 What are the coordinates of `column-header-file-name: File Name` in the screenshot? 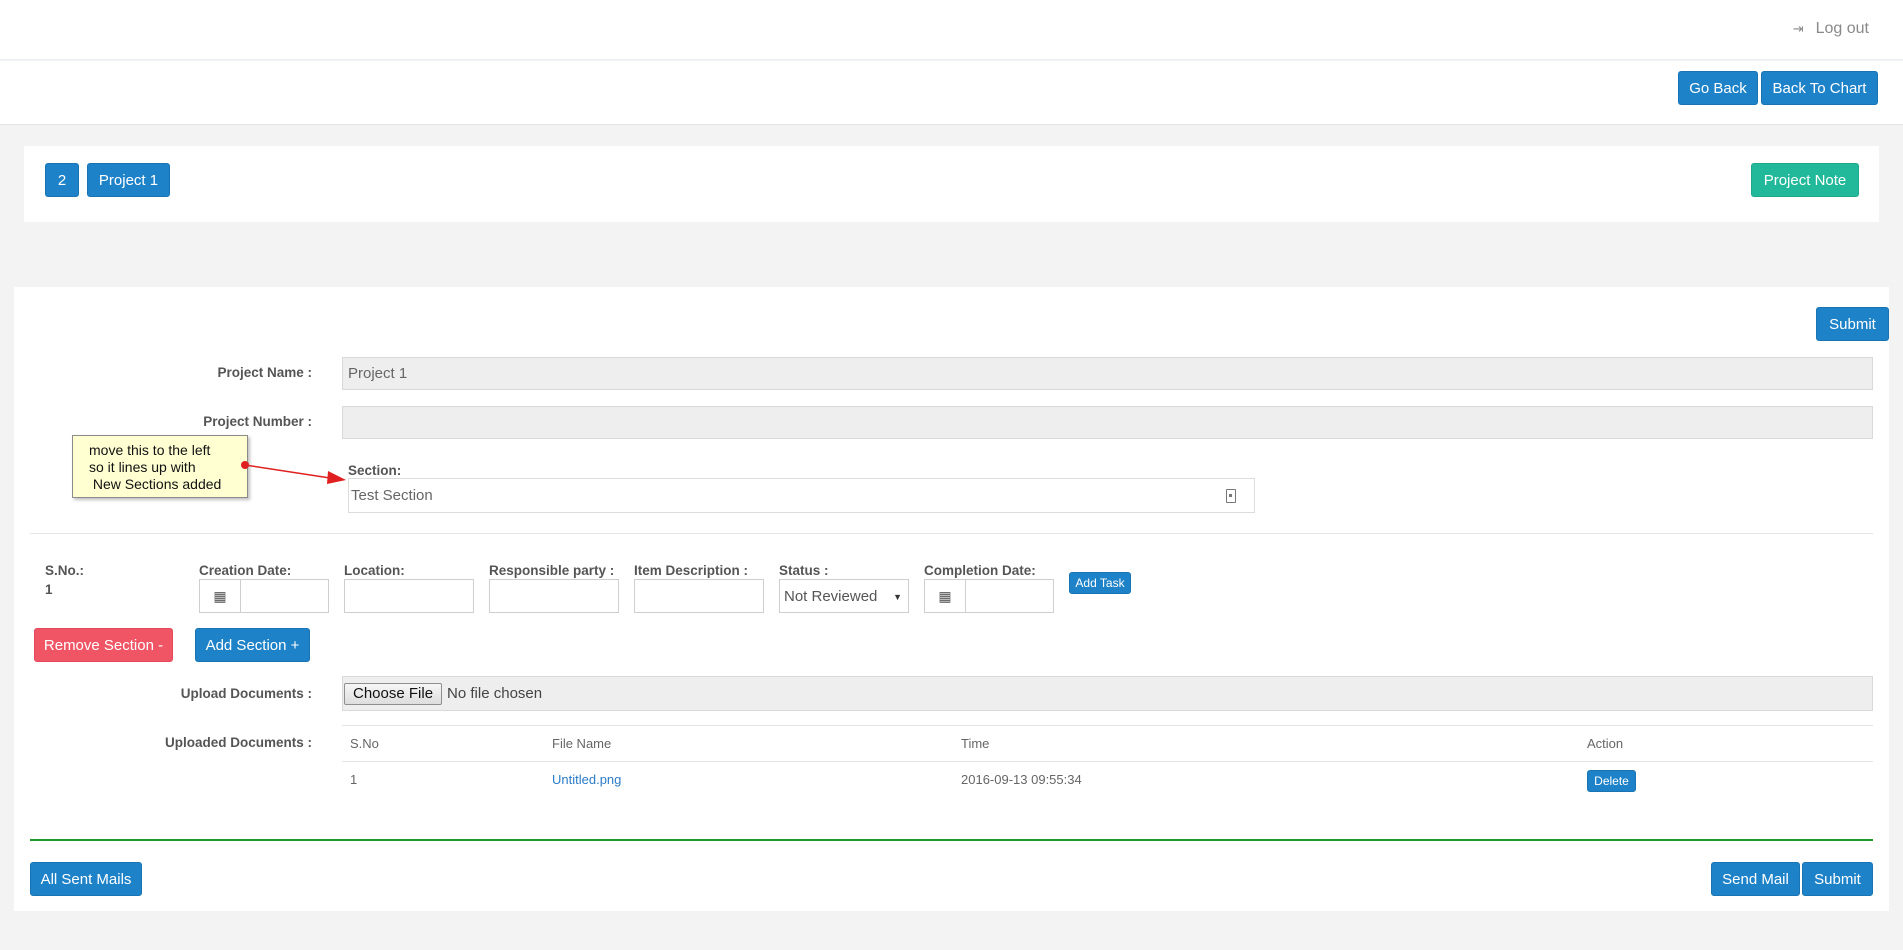 It's located at (582, 743).